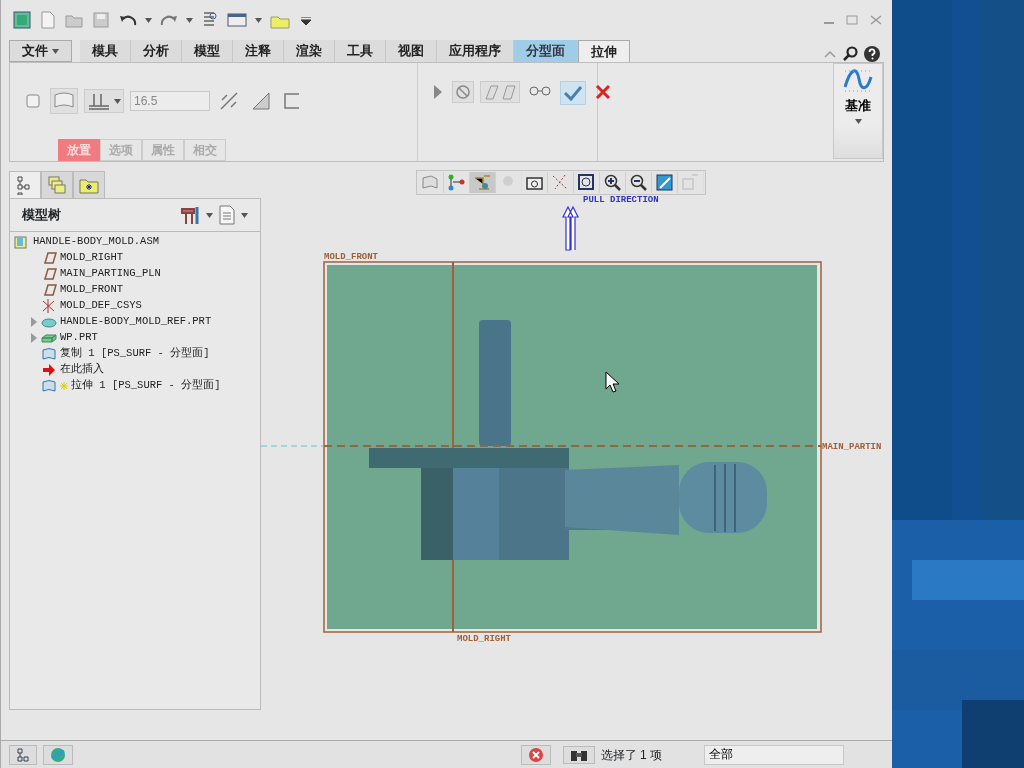 This screenshot has width=1024, height=768. What do you see at coordinates (49, 370) in the screenshot?
I see `arrow-icon` at bounding box center [49, 370].